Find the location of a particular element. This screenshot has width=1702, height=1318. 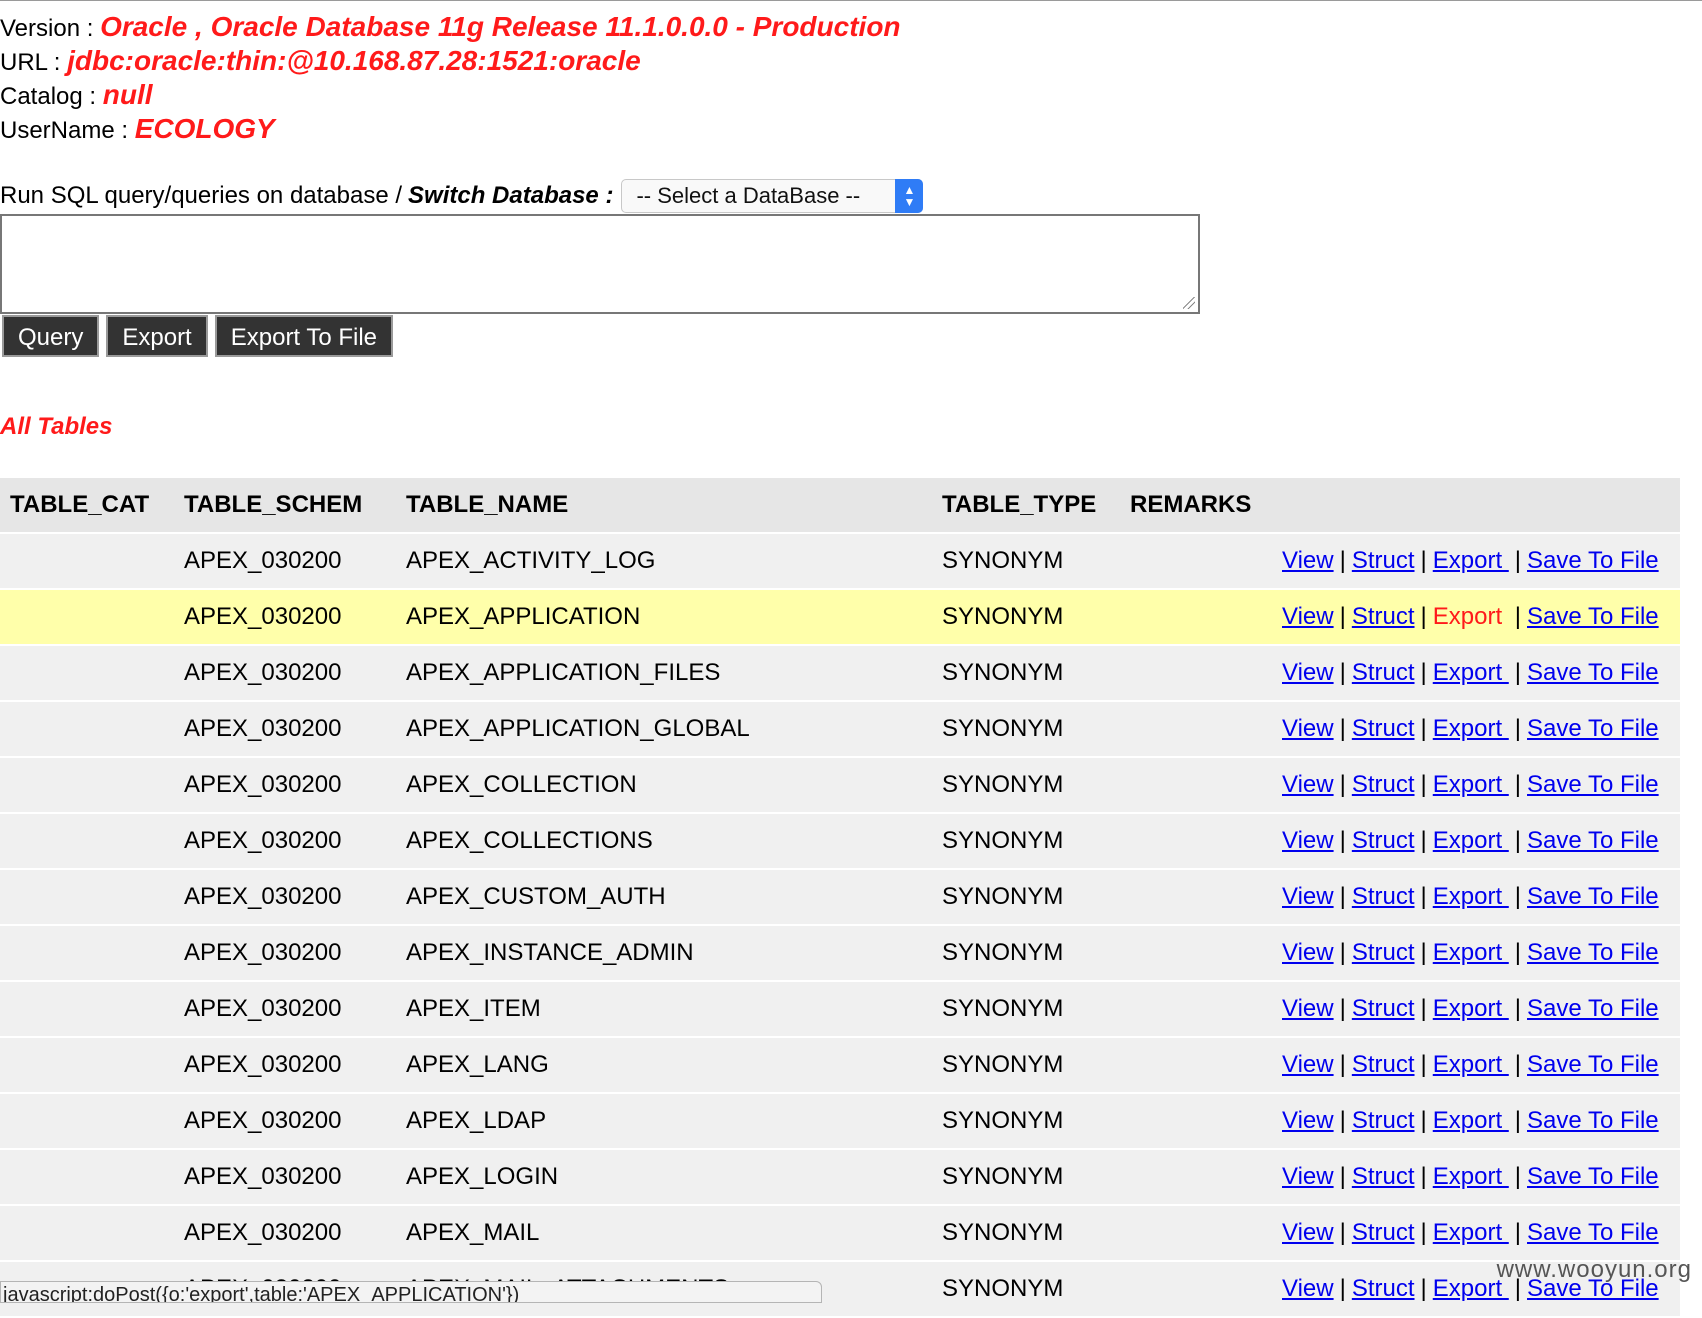

cell-table-name: APEX_INSTANCE_ADMIN is located at coordinates (550, 952).